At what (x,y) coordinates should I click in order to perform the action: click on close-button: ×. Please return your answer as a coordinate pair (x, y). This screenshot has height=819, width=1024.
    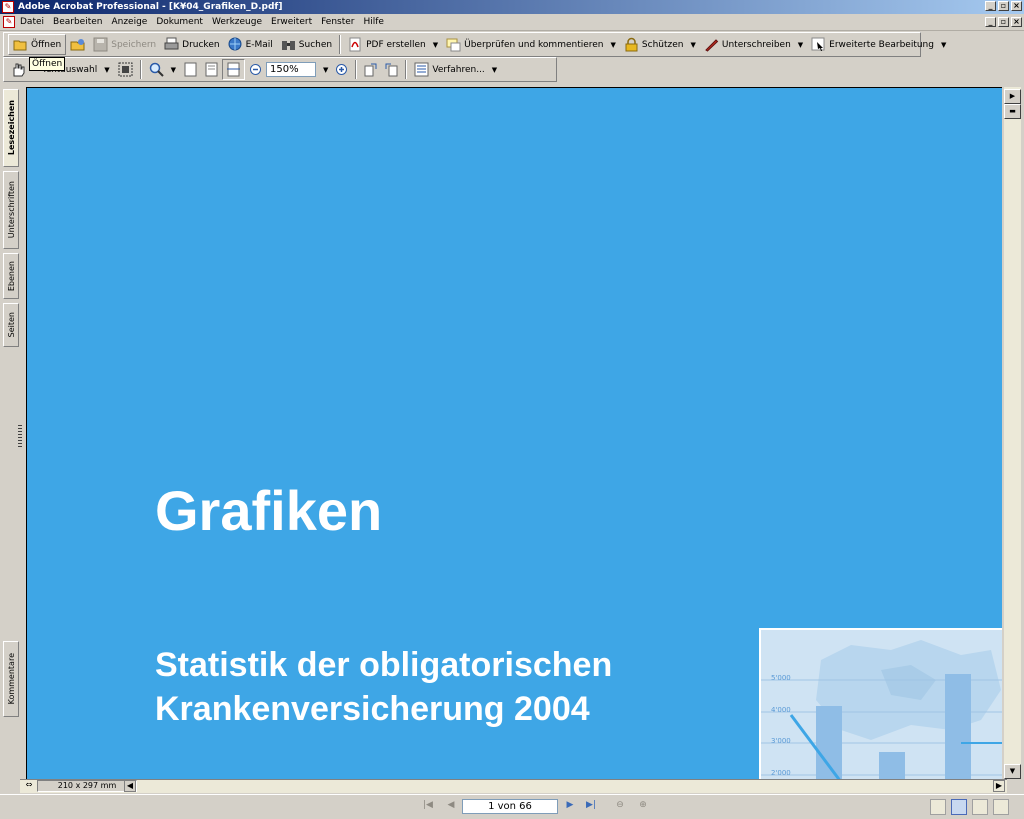
    Looking at the image, I should click on (1016, 6).